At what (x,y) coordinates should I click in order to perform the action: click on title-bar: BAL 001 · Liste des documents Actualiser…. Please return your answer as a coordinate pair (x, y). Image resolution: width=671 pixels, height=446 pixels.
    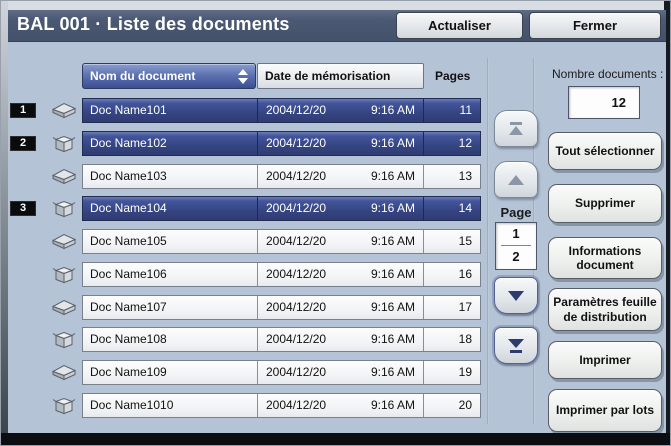
    Looking at the image, I should click on (337, 26).